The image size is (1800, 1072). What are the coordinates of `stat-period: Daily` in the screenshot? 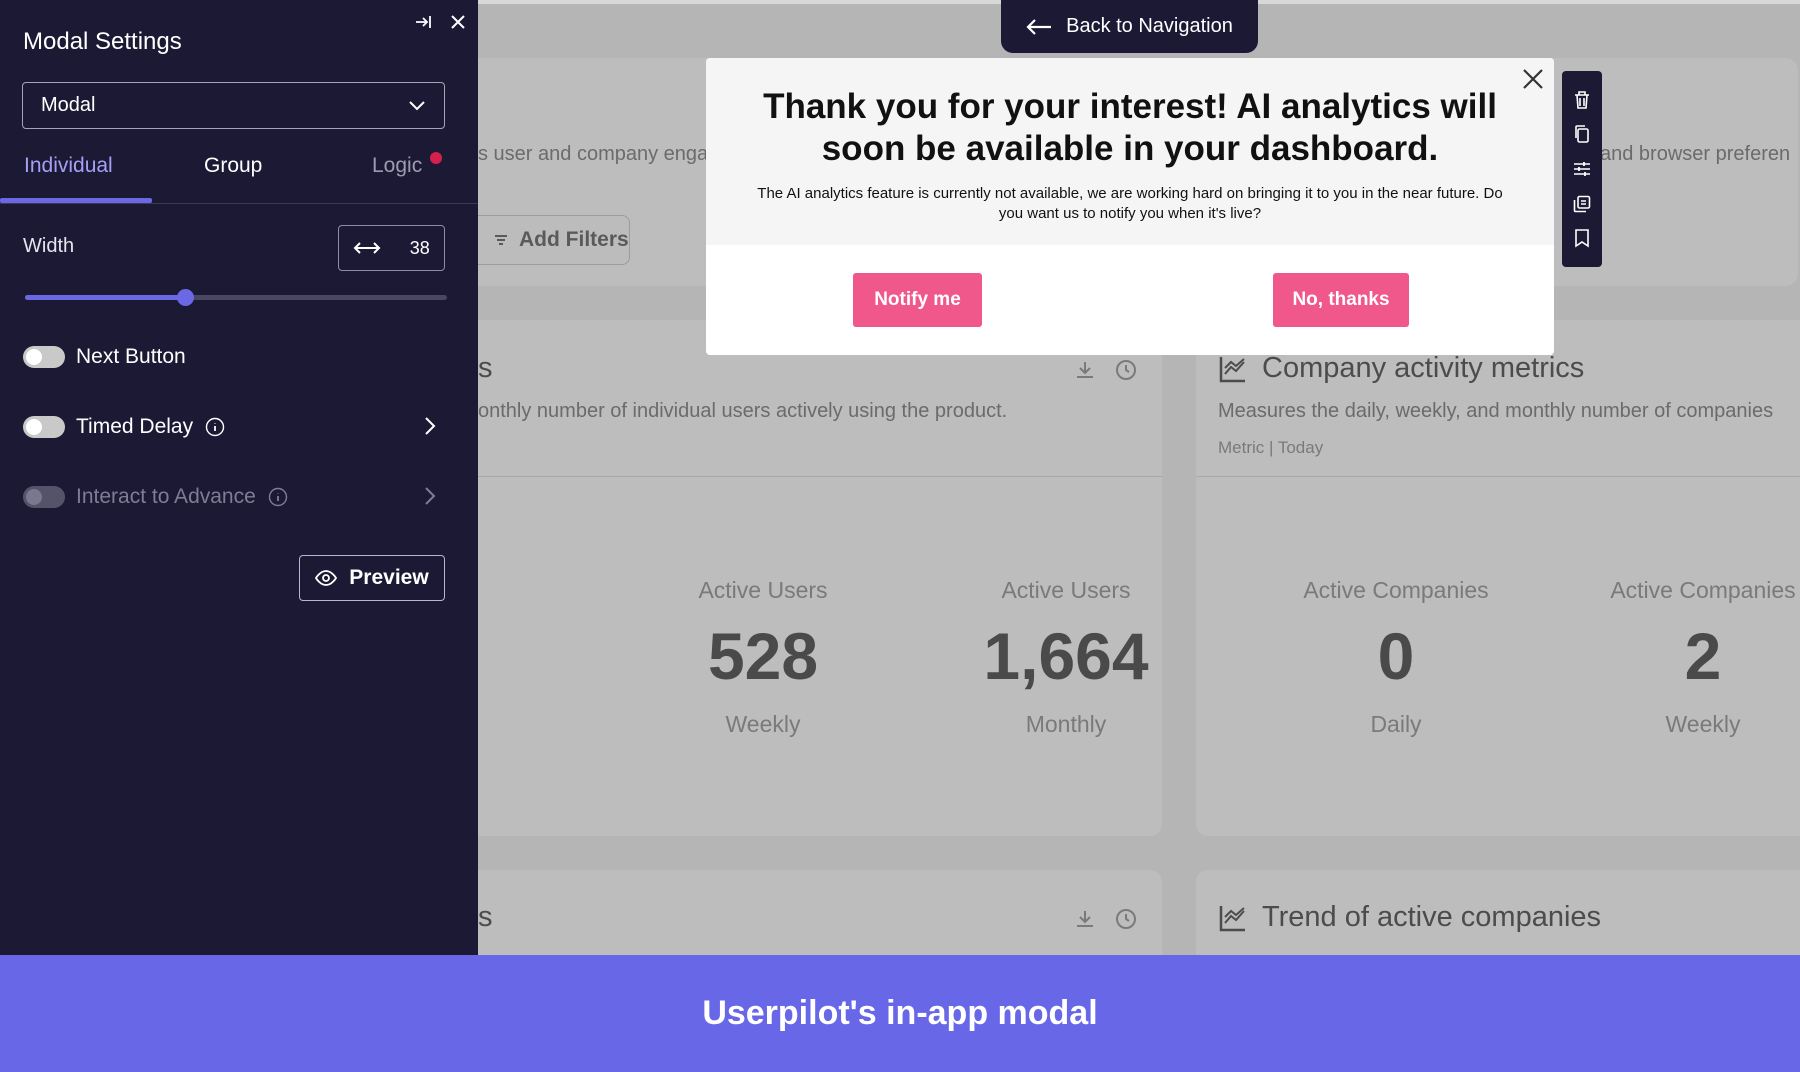 It's located at (1396, 724).